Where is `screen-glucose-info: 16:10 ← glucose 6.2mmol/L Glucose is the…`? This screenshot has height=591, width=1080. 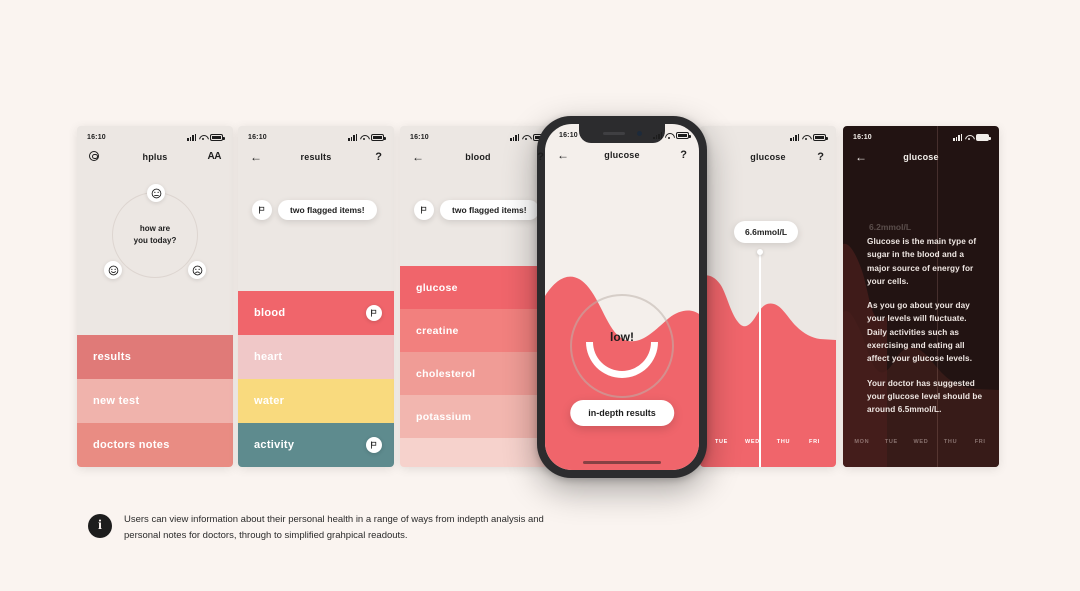
screen-glucose-info: 16:10 ← glucose 6.2mmol/L Glucose is the… is located at coordinates (921, 296).